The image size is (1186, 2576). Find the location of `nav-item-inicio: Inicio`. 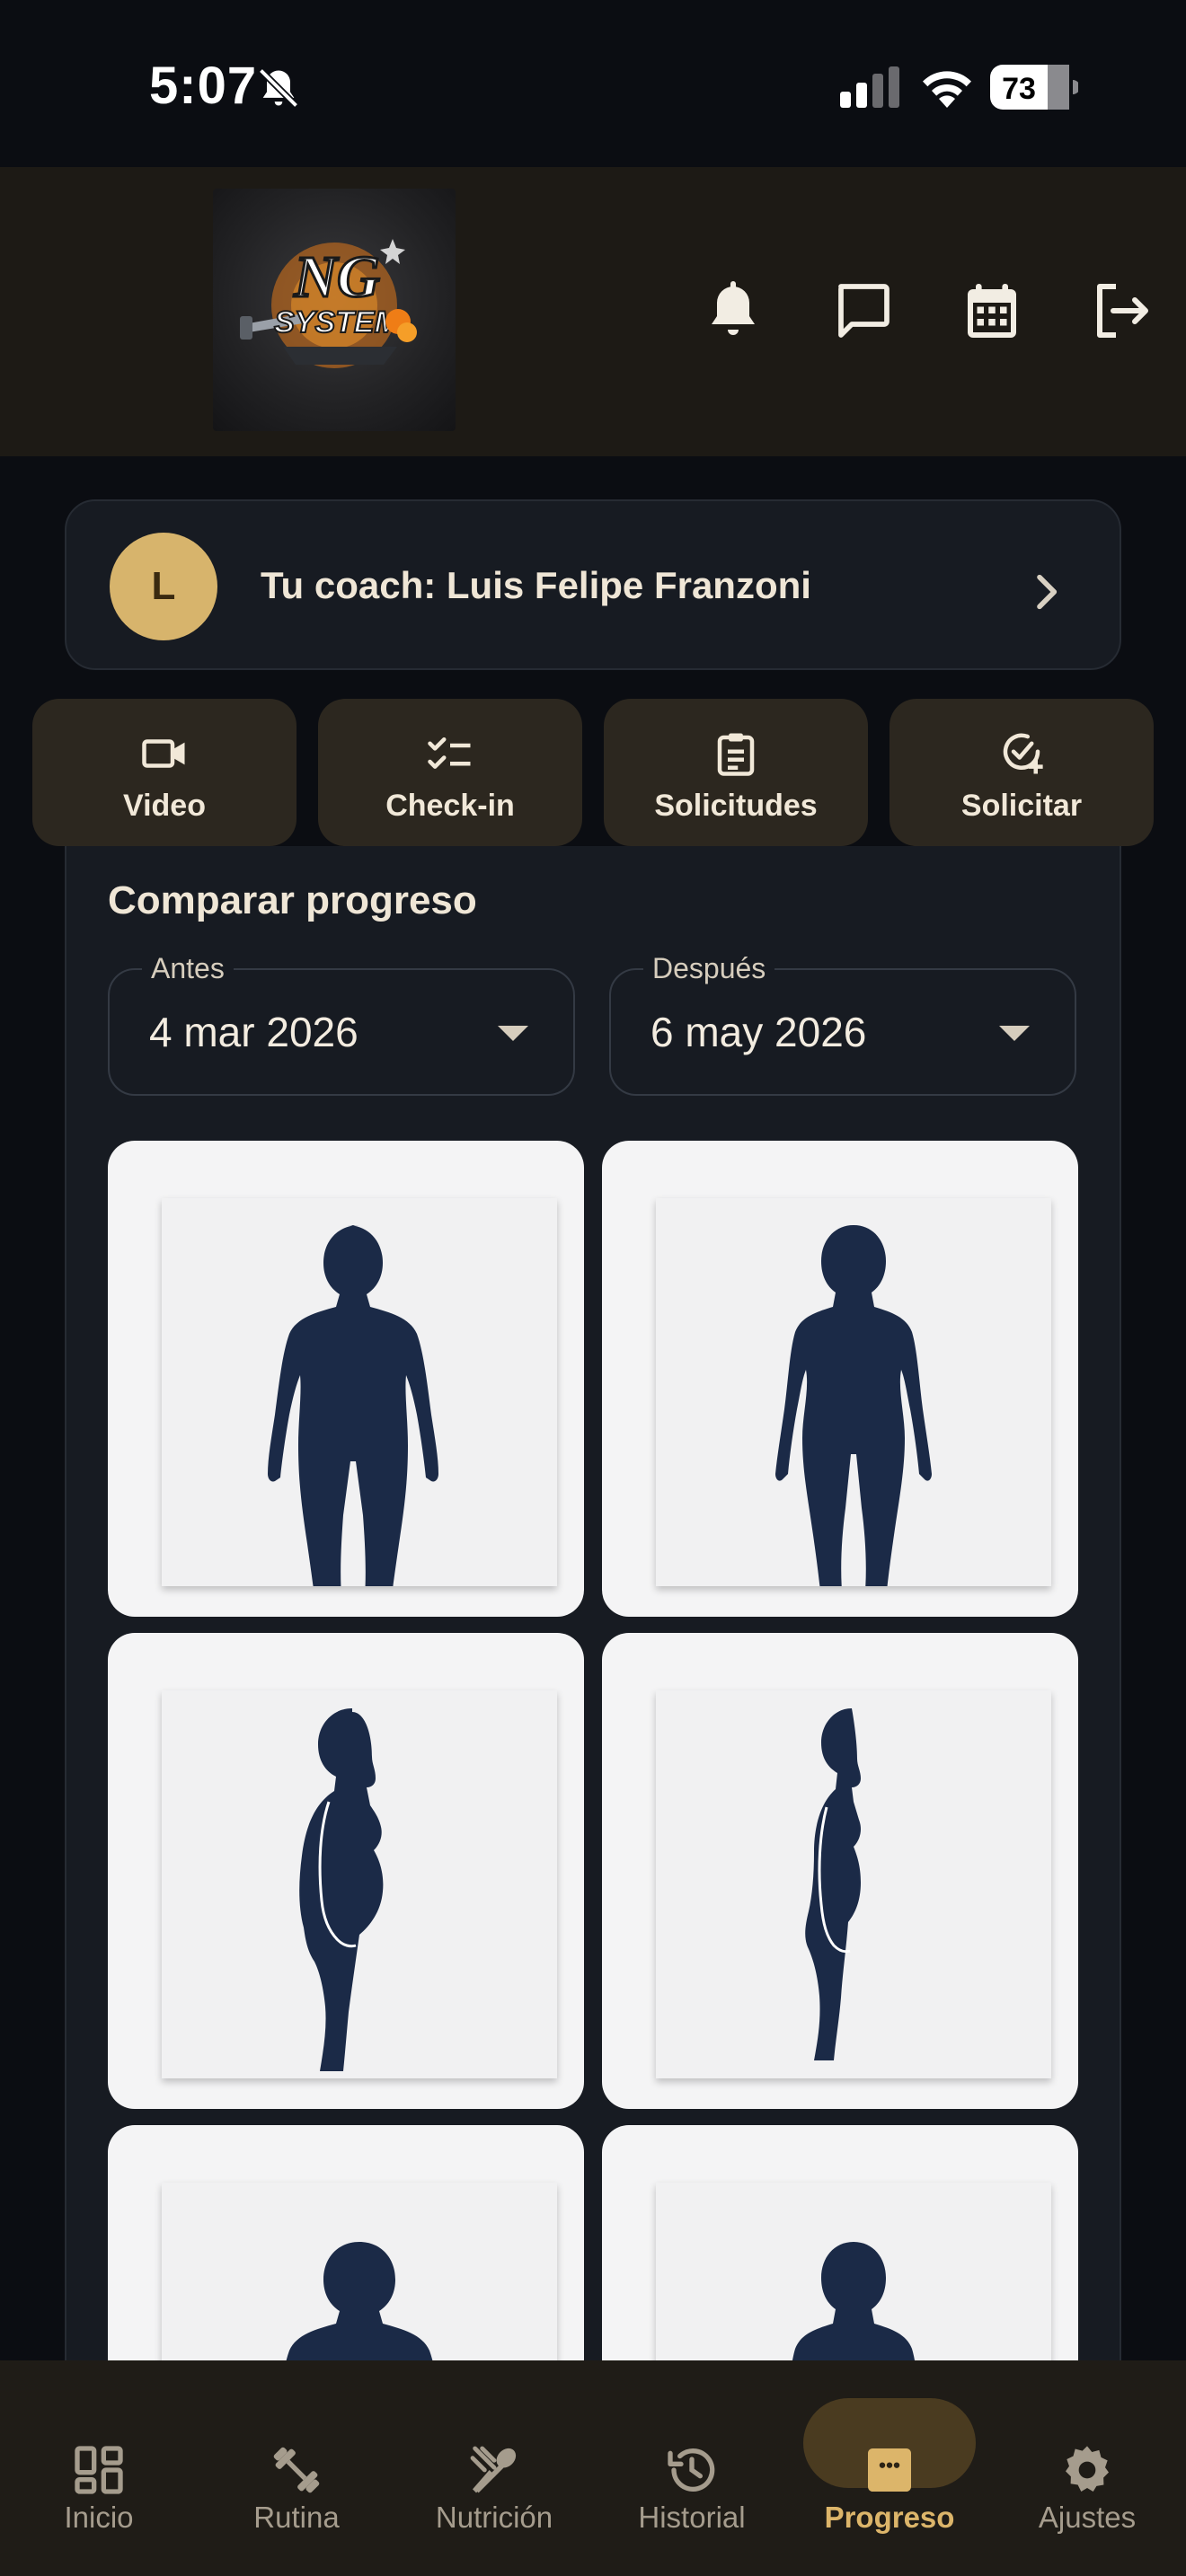

nav-item-inicio: Inicio is located at coordinates (99, 2468).